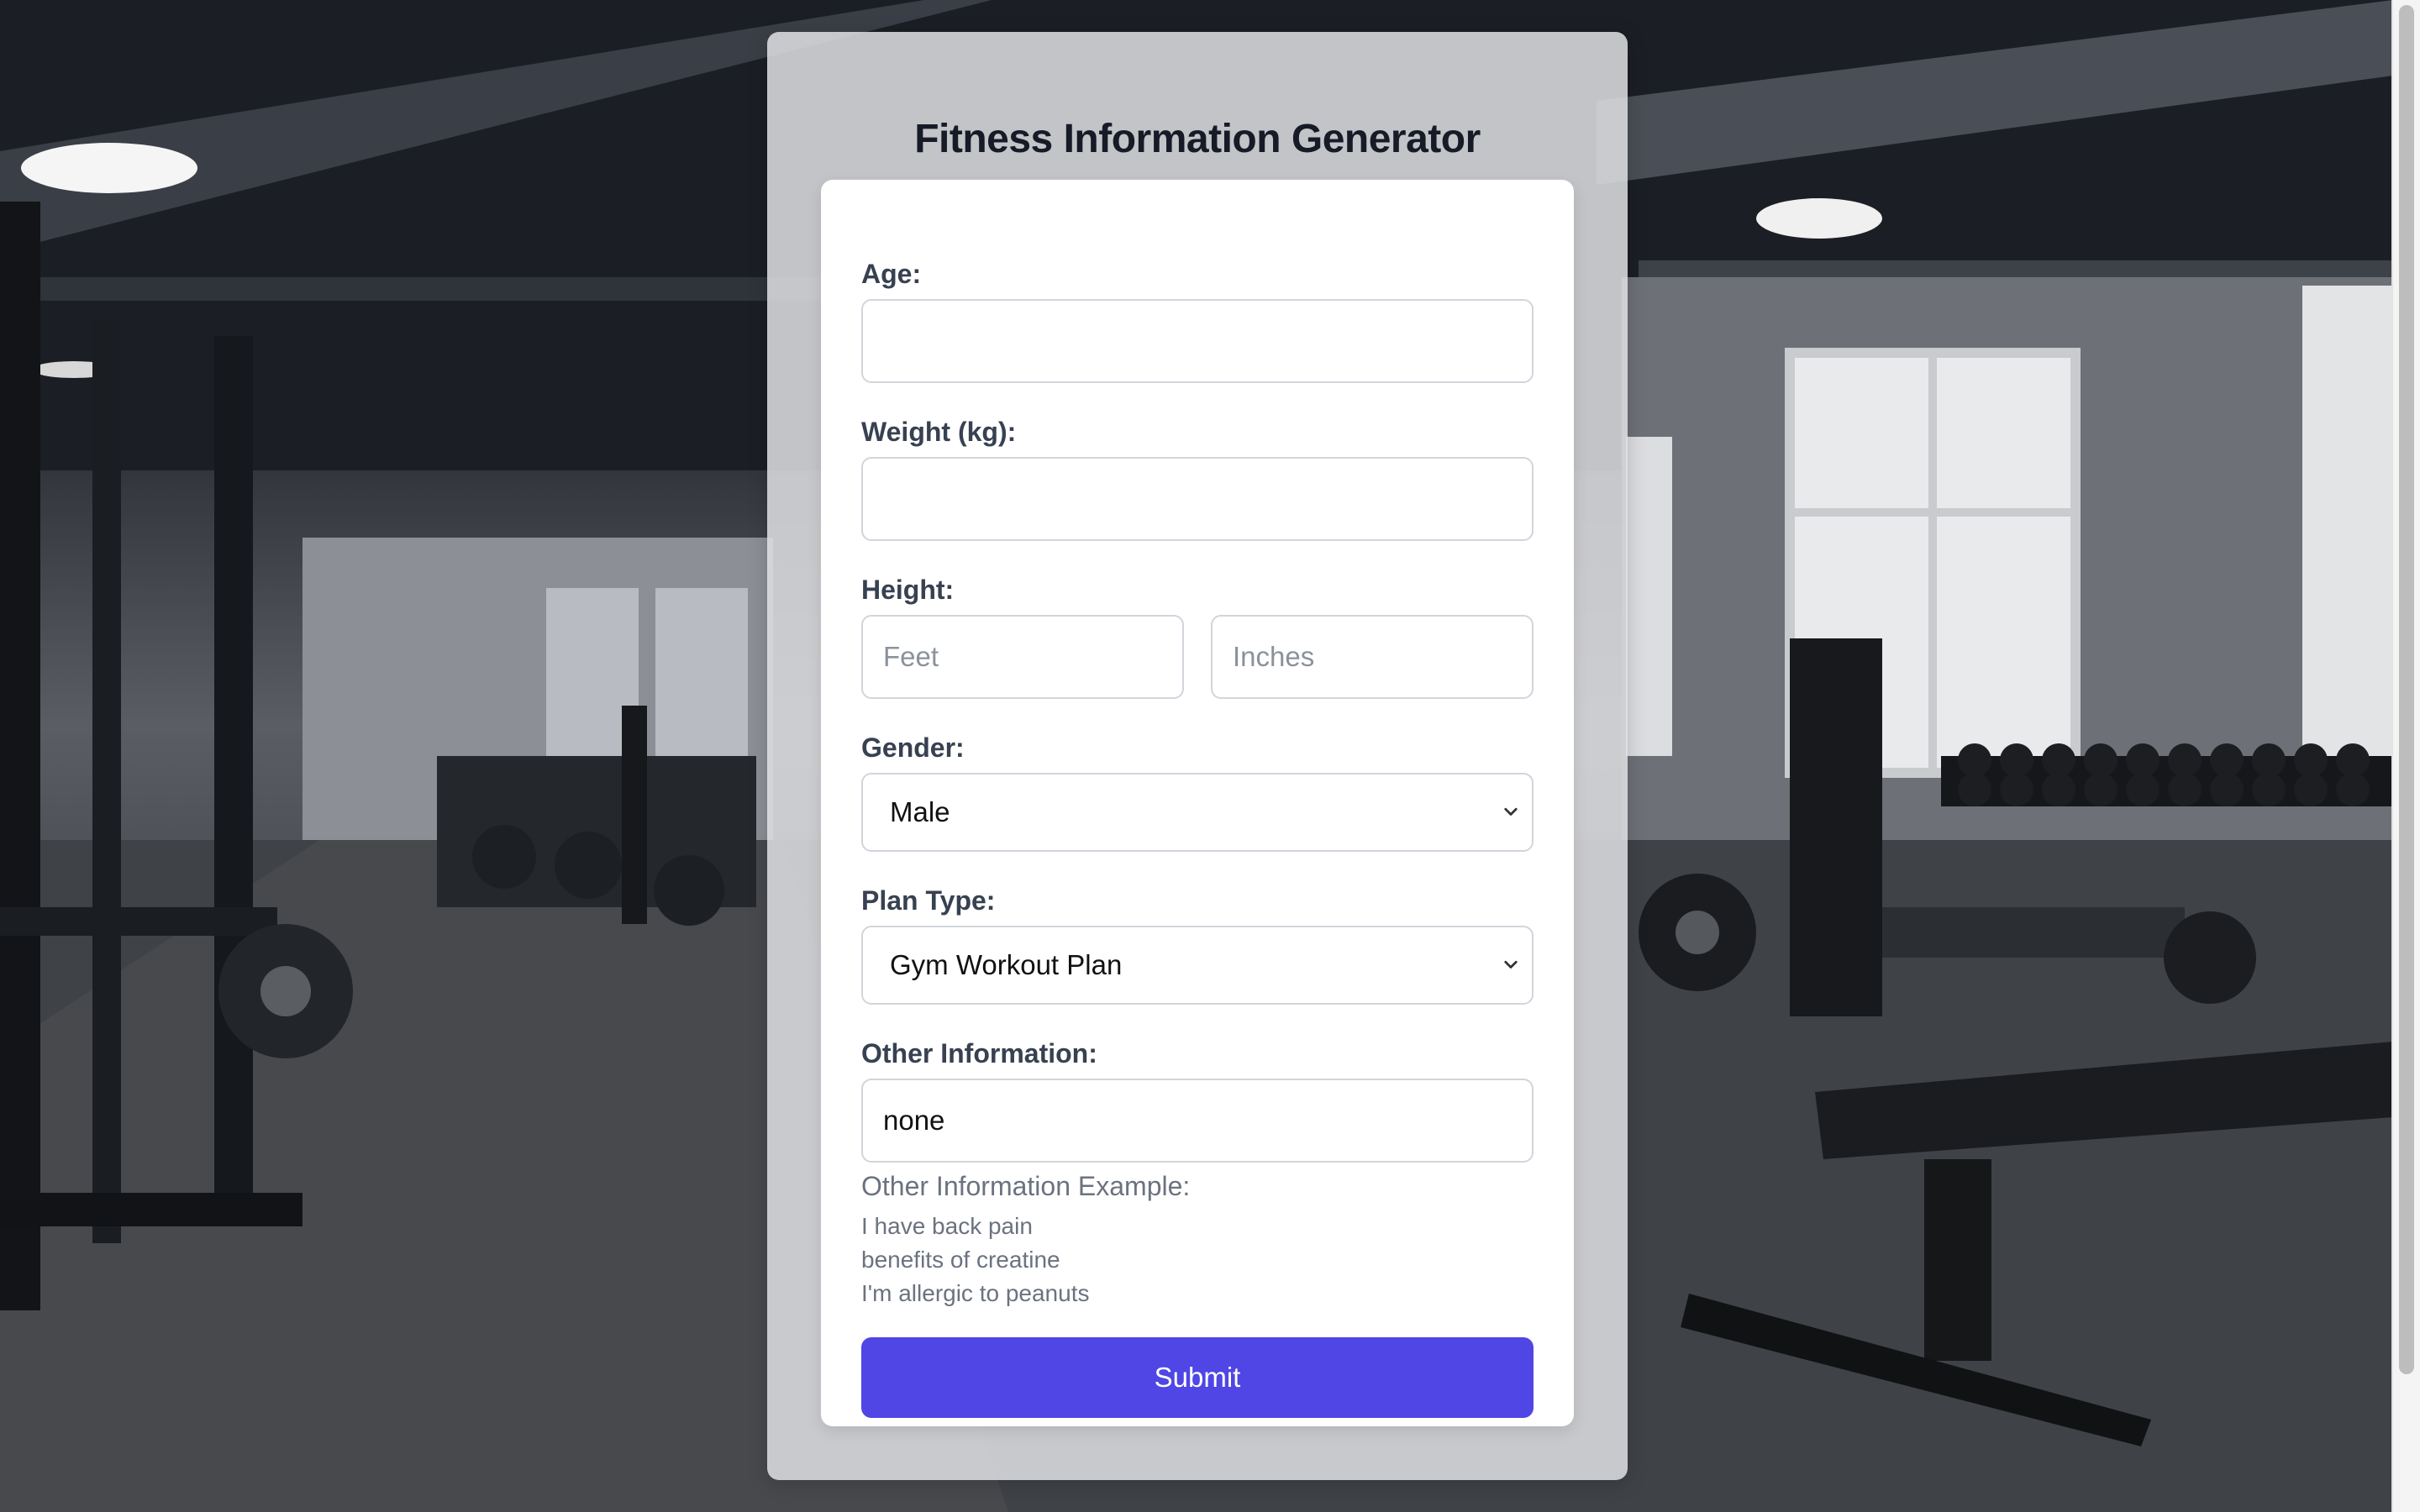 The image size is (2420, 1512). I want to click on other-info-example: I have back pain, so click(947, 1226).